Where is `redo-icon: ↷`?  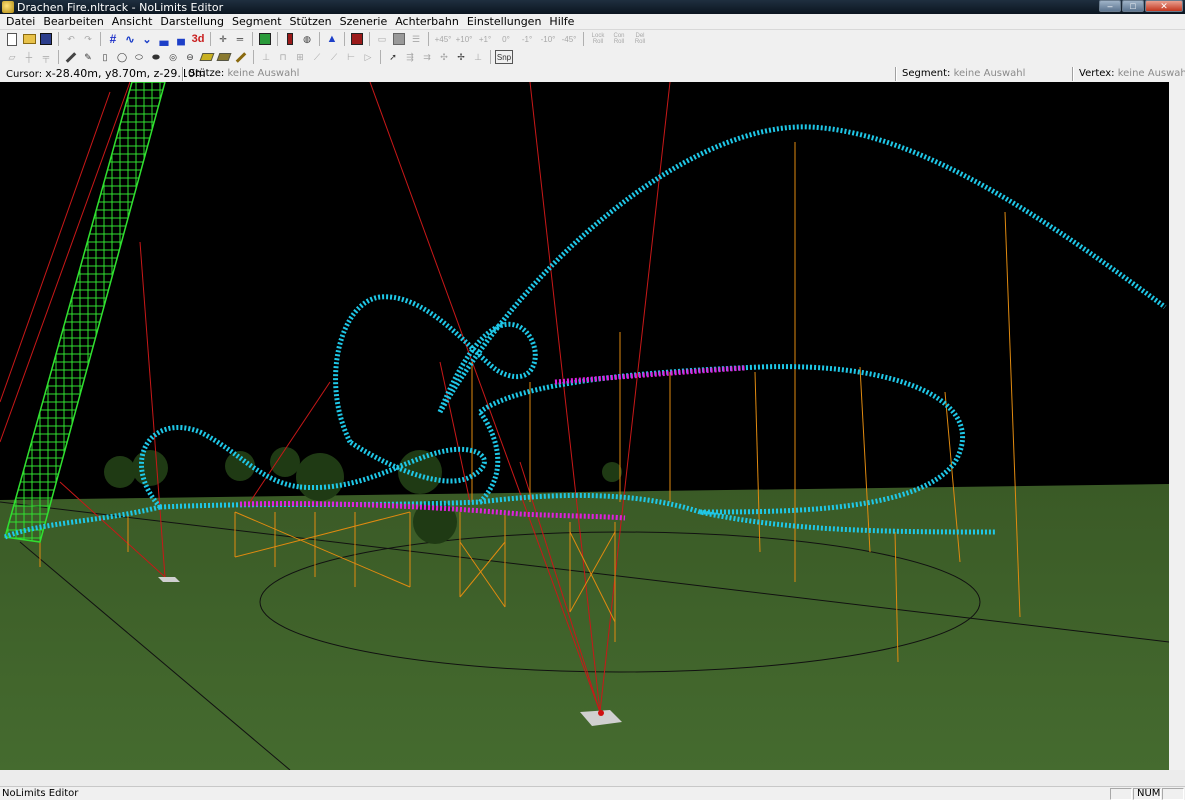 redo-icon: ↷ is located at coordinates (88, 39).